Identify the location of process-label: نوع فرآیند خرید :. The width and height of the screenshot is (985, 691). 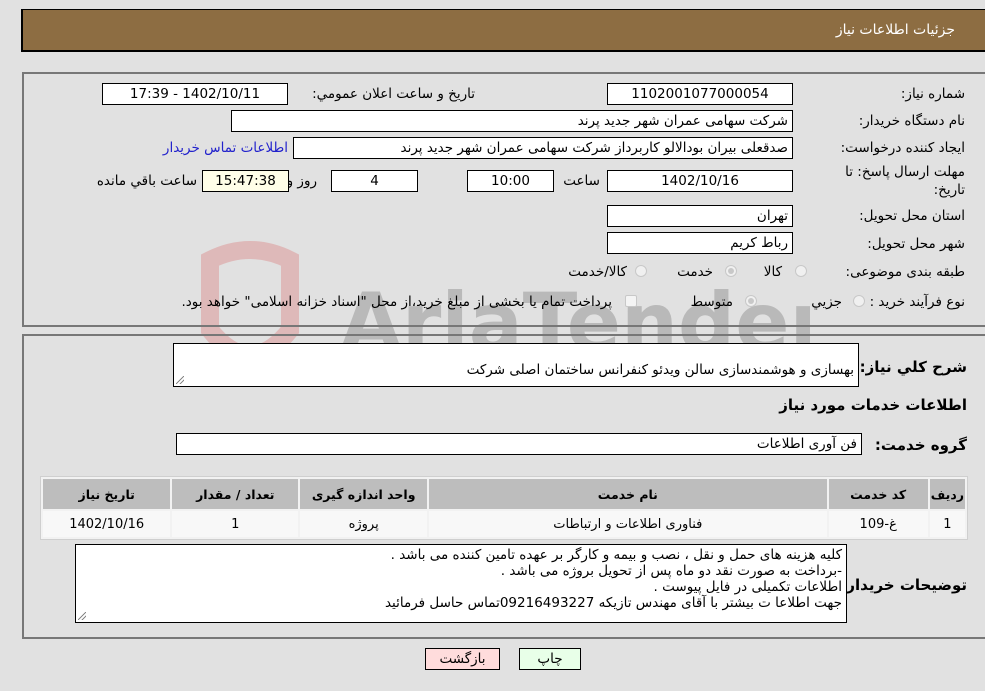
(917, 302).